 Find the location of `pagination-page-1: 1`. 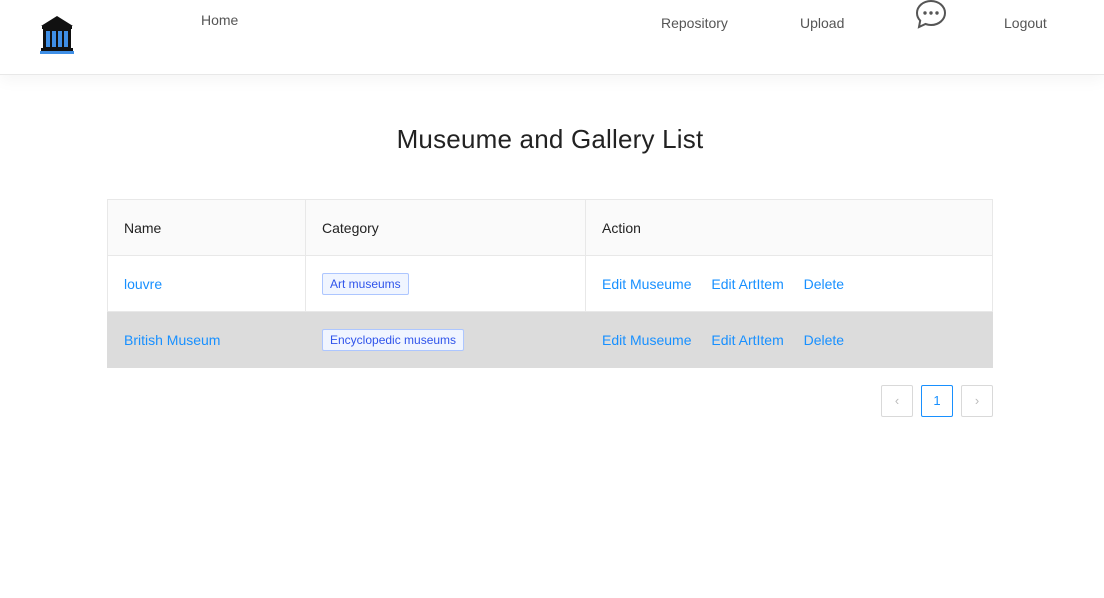

pagination-page-1: 1 is located at coordinates (937, 401).